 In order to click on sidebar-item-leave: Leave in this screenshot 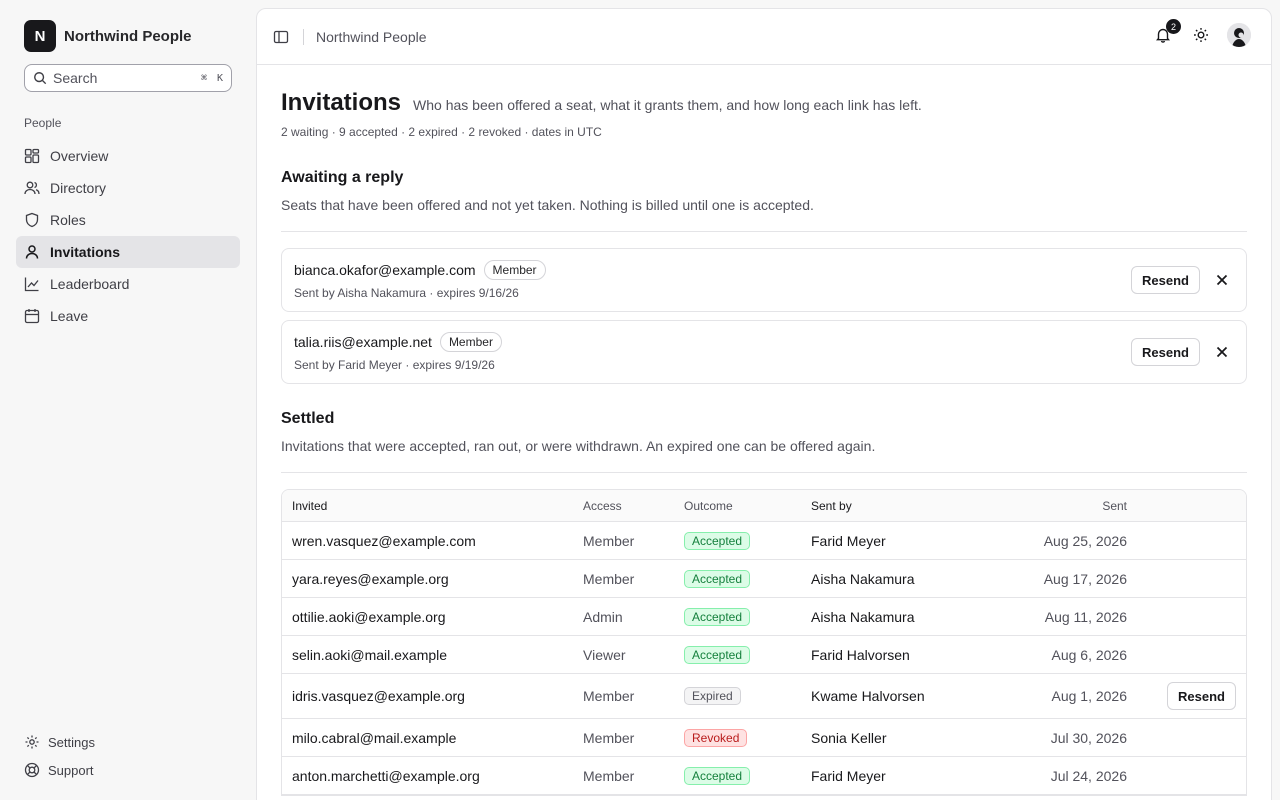, I will do `click(128, 316)`.